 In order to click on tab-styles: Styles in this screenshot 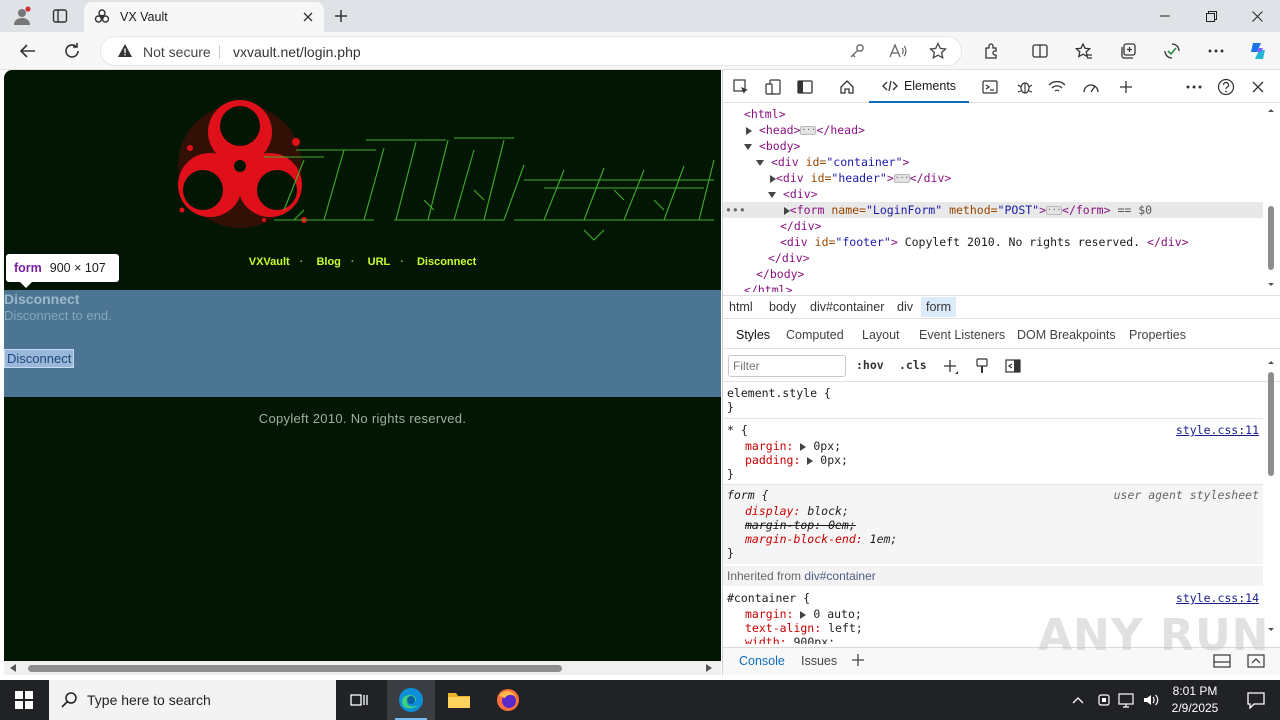, I will do `click(753, 335)`.